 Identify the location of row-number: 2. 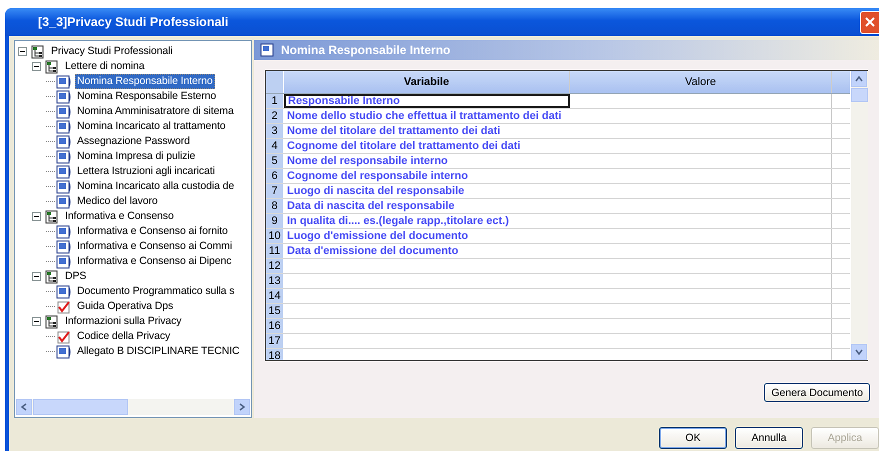
(275, 116).